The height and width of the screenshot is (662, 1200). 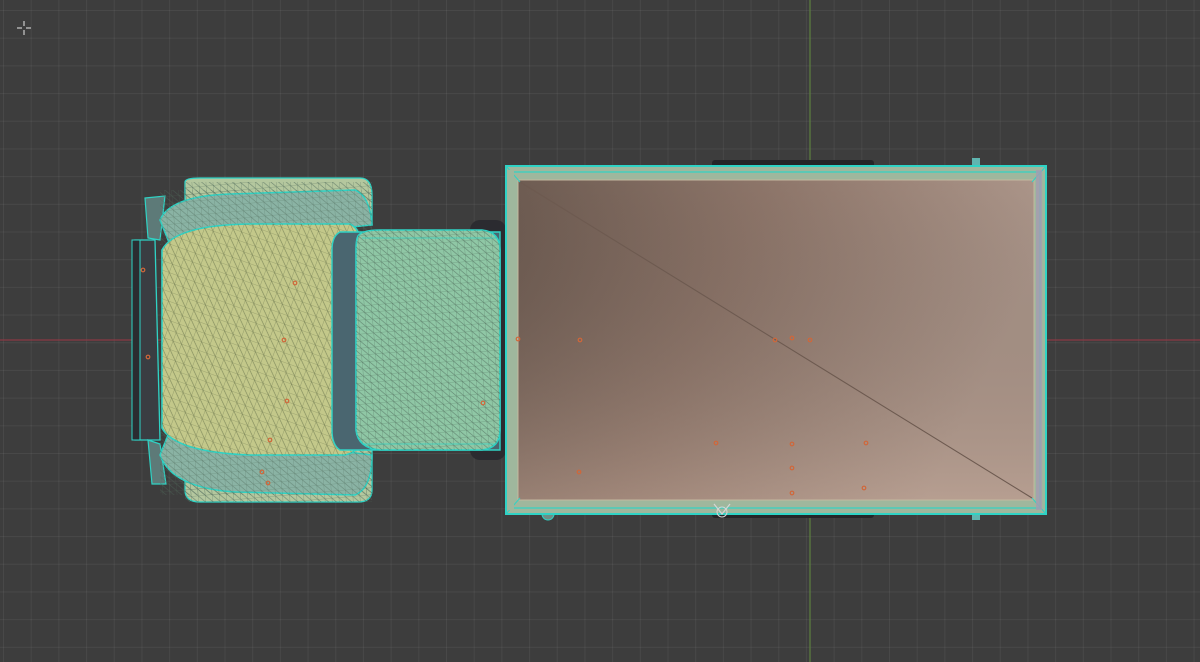 What do you see at coordinates (416, 340) in the screenshot?
I see `cab-roof-mesh` at bounding box center [416, 340].